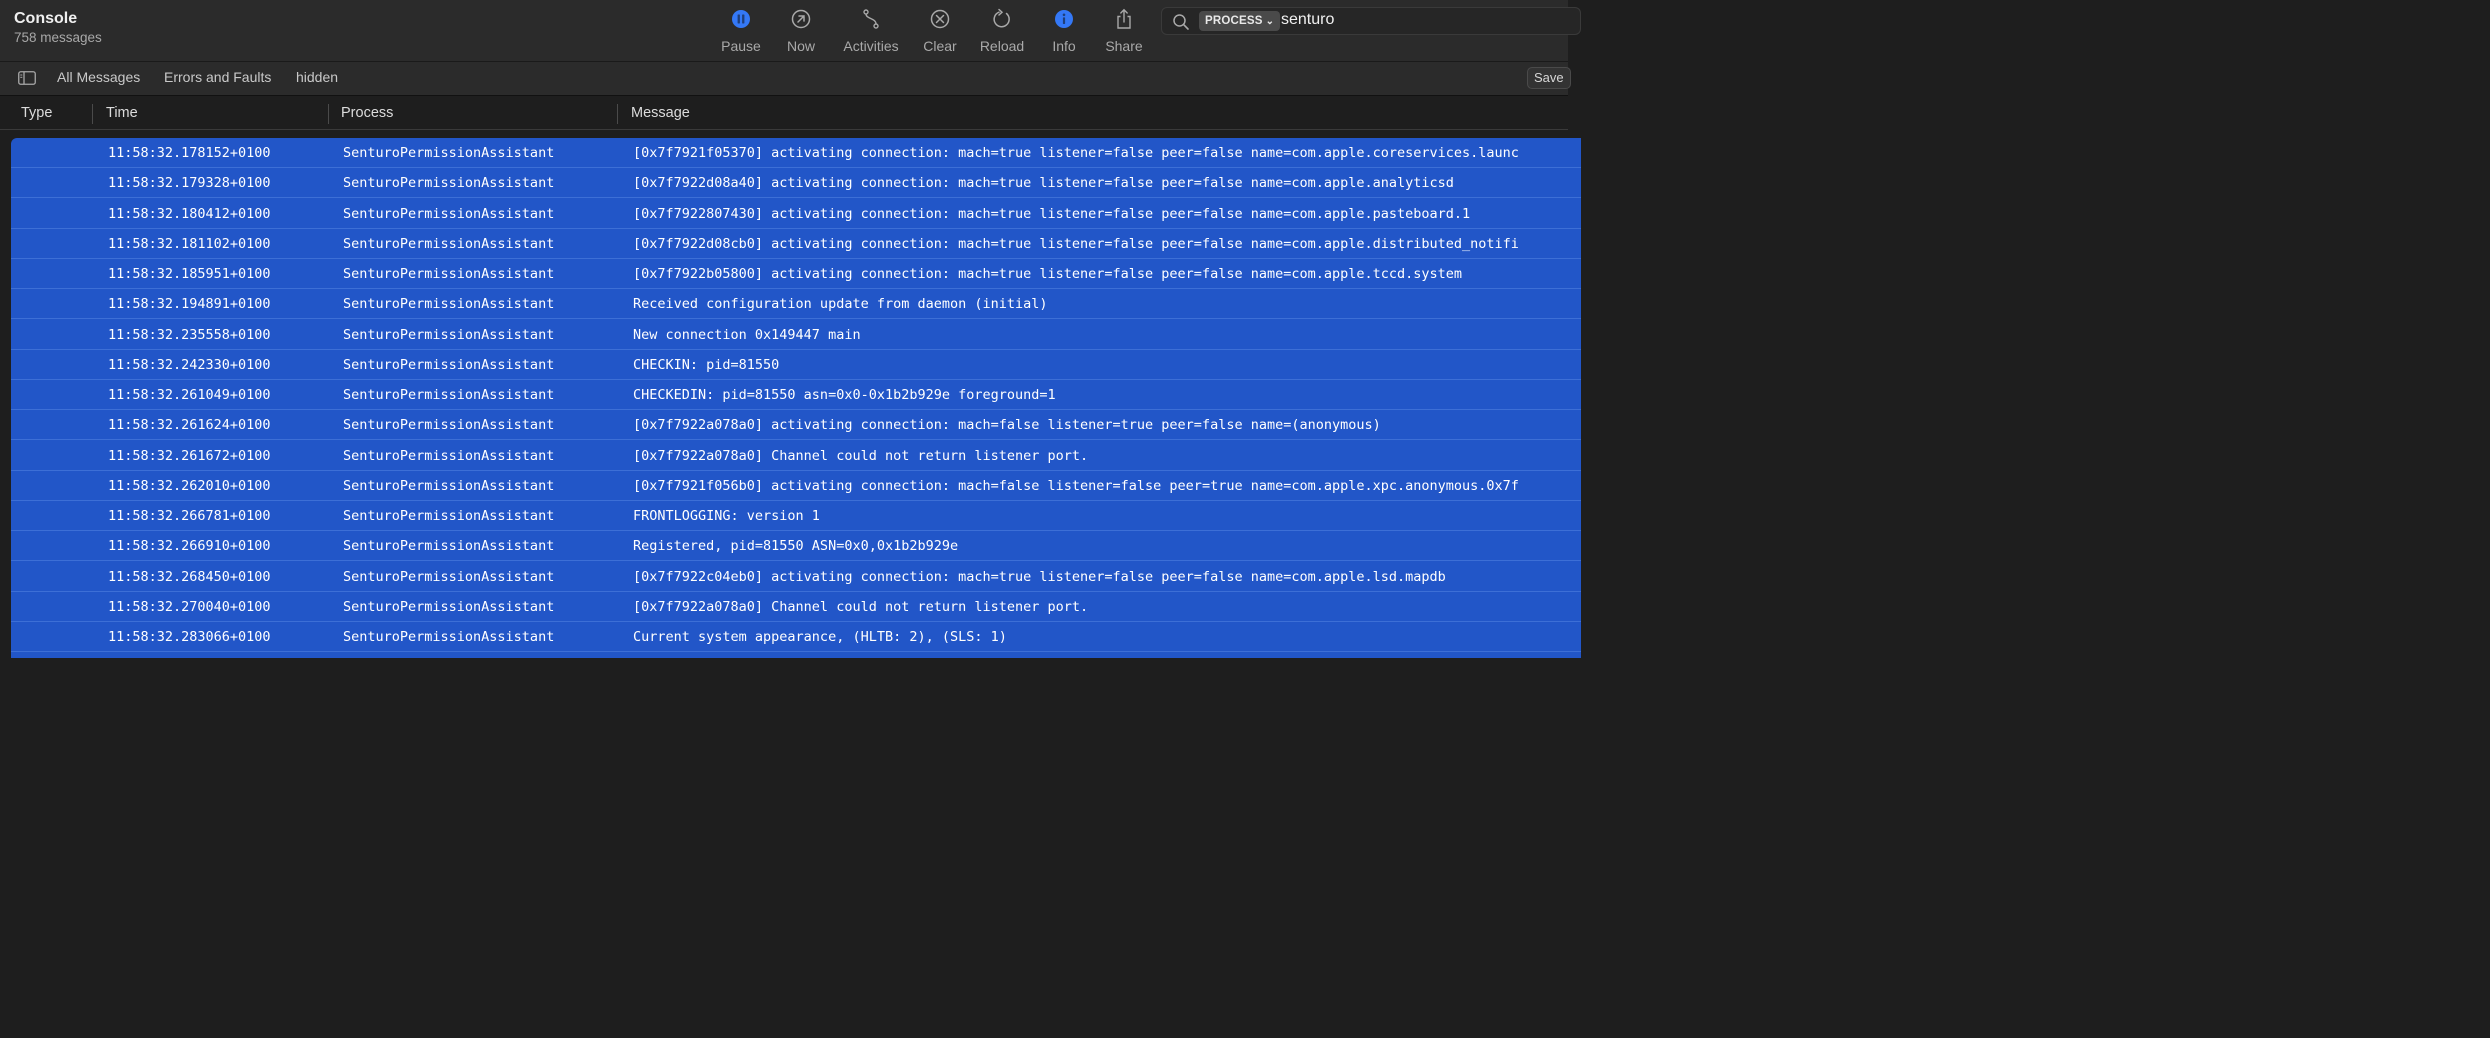  What do you see at coordinates (1549, 78) in the screenshot?
I see `save-button: Save` at bounding box center [1549, 78].